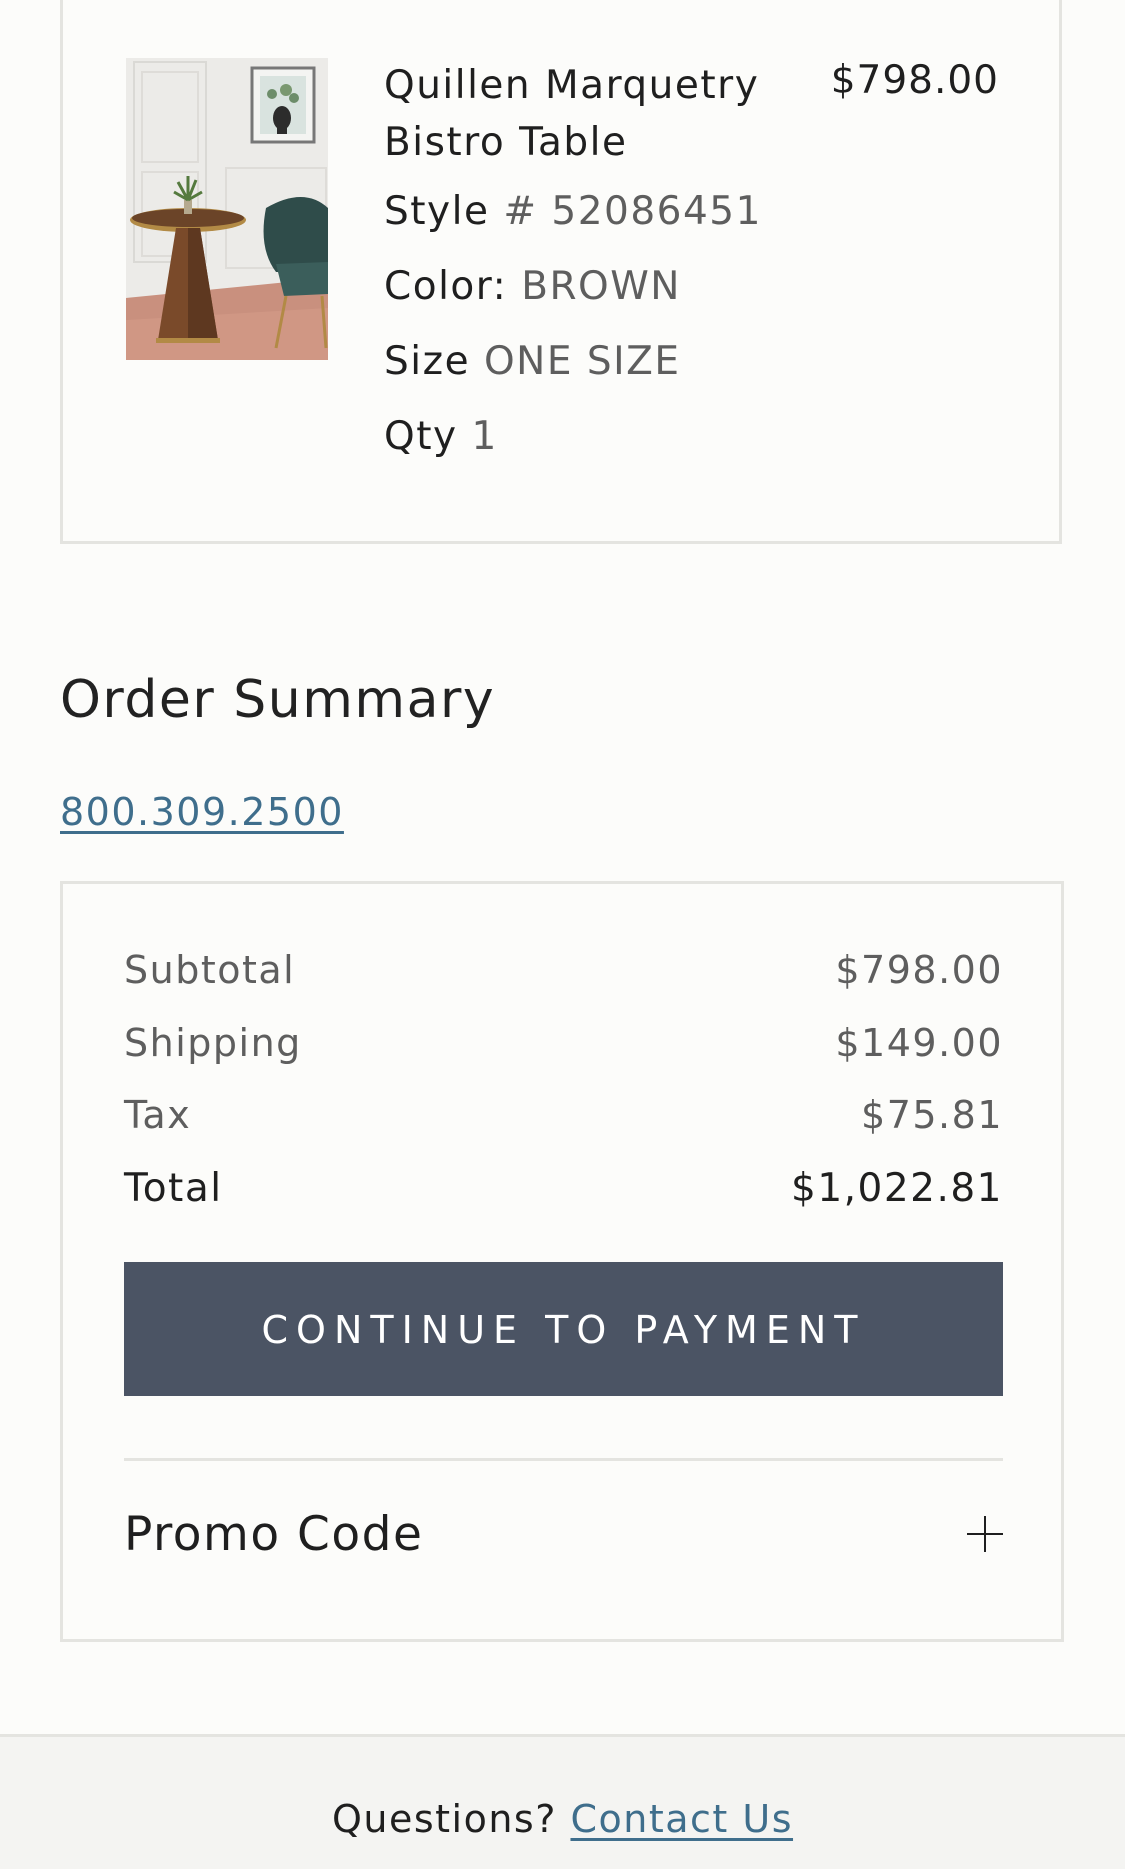 The width and height of the screenshot is (1125, 1869). I want to click on promo-code-toggle: Promo Code, so click(563, 1534).